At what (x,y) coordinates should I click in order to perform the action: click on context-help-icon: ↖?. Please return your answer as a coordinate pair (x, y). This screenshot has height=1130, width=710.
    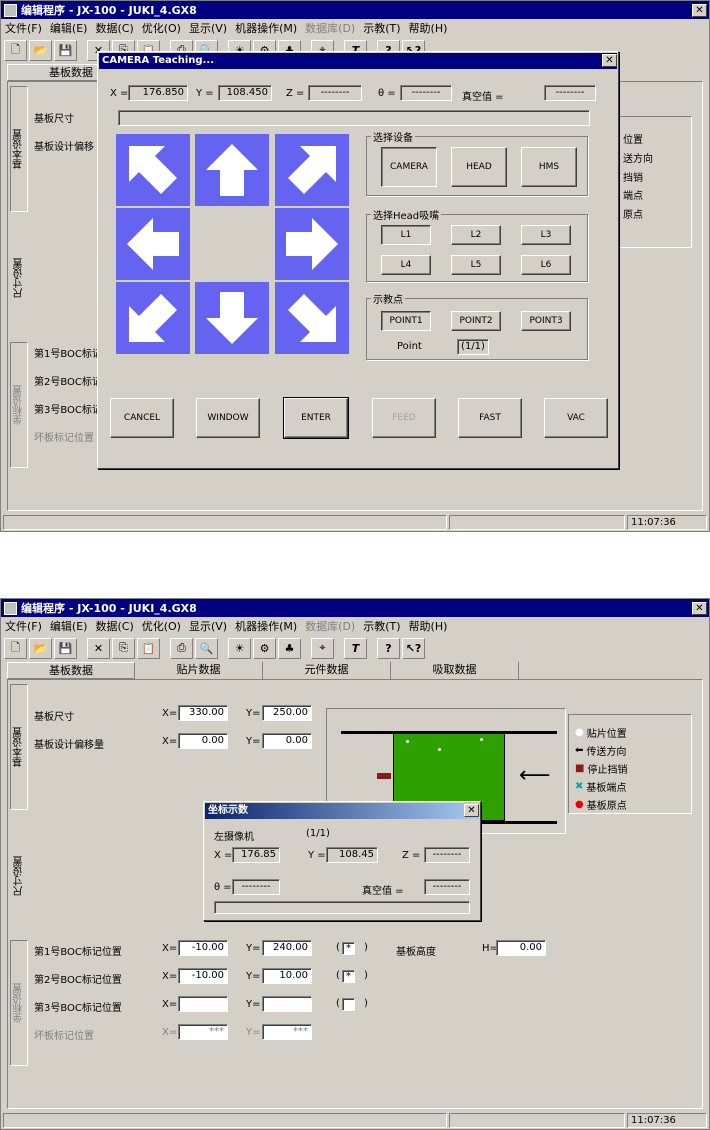
    Looking at the image, I should click on (413, 648).